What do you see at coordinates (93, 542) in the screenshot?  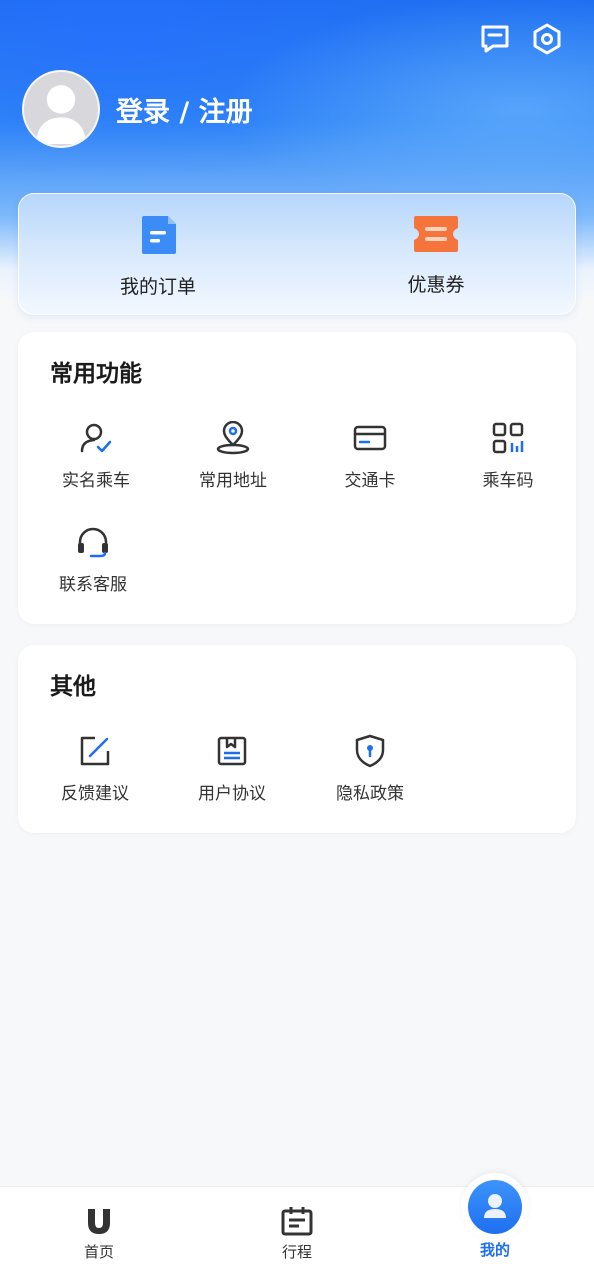 I see `headset-icon` at bounding box center [93, 542].